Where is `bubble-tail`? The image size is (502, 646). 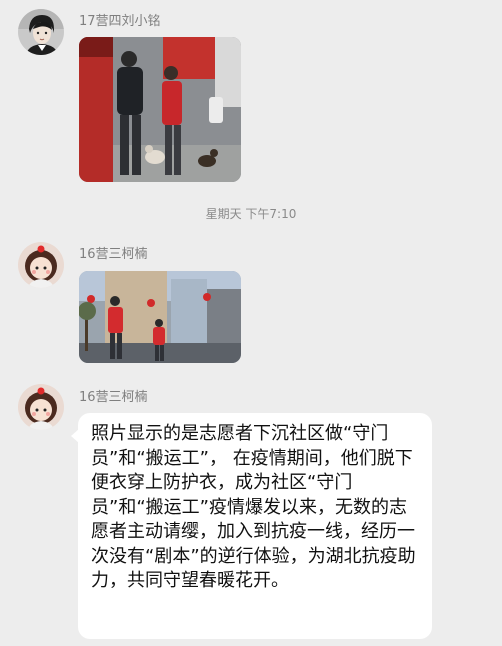 bubble-tail is located at coordinates (75, 436).